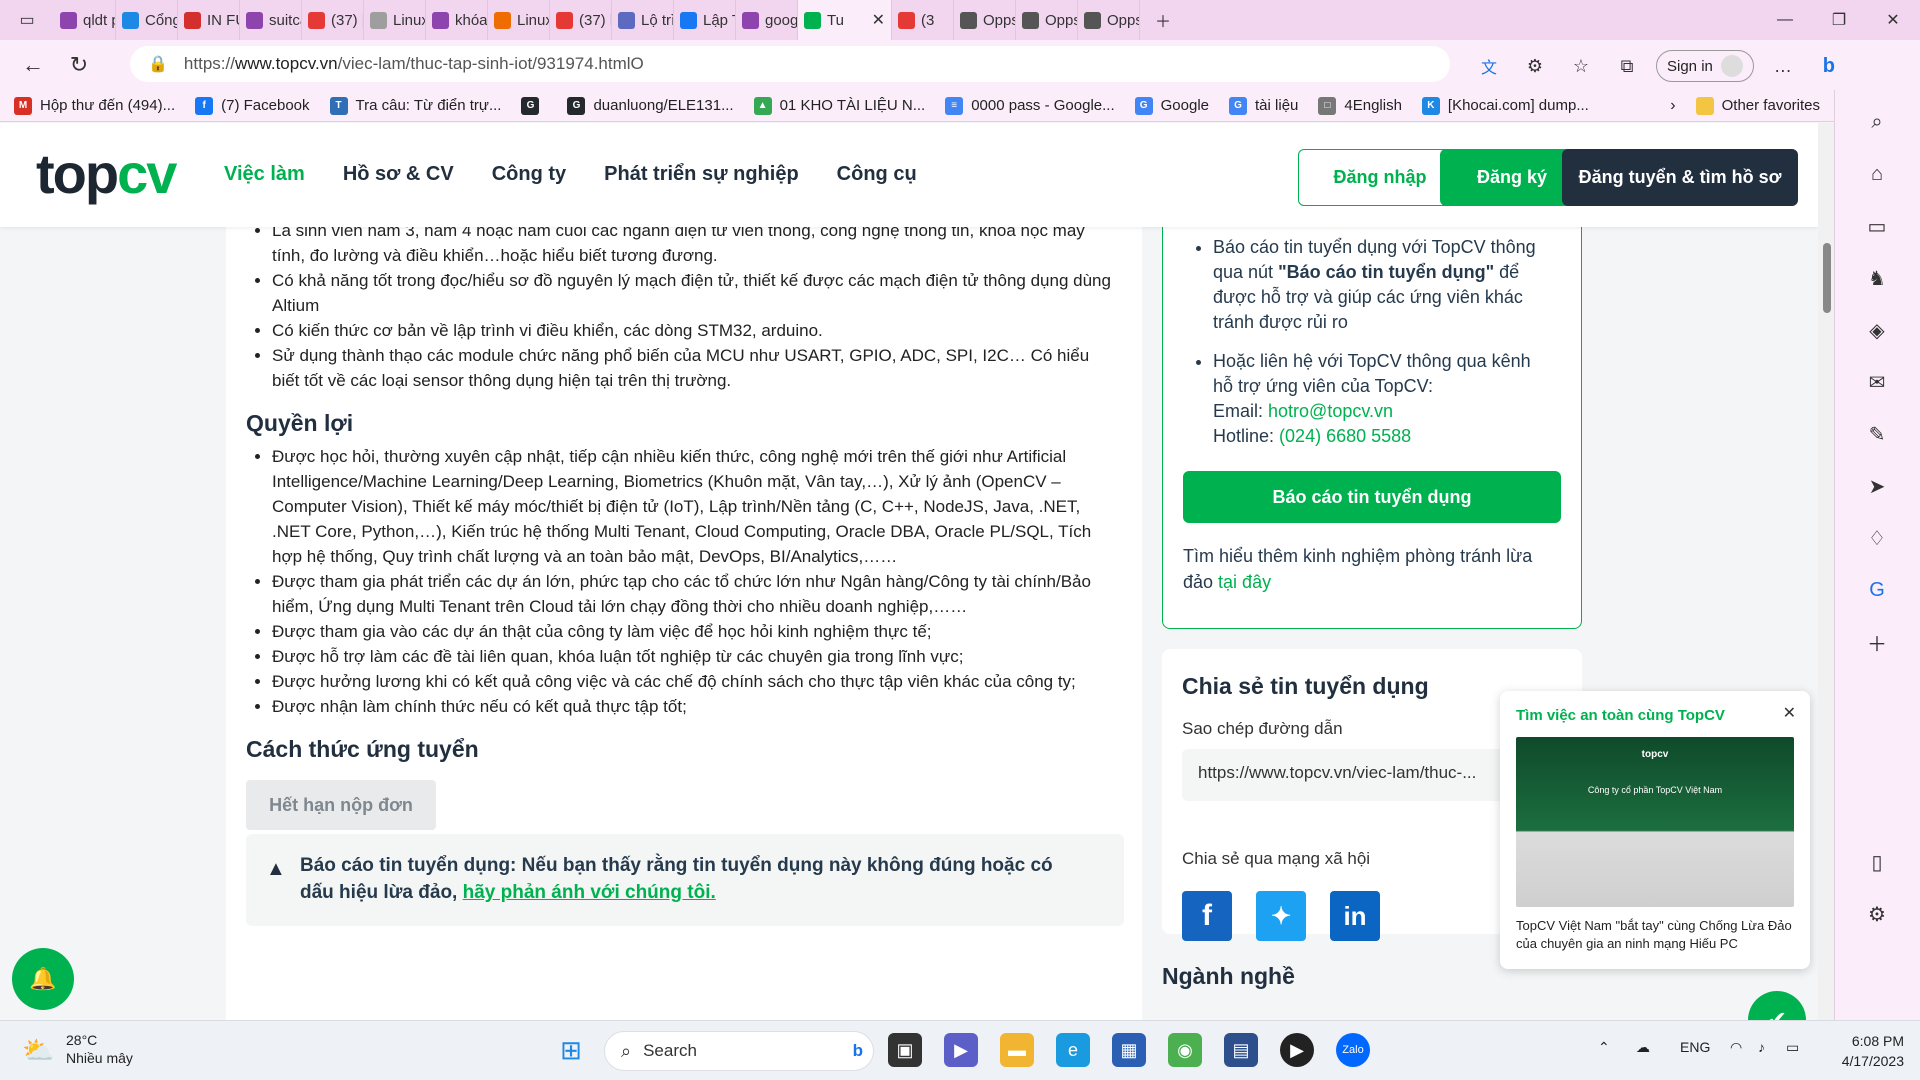  Describe the element at coordinates (1372, 497) in the screenshot. I see `report-job-button: Báo cáo tin tuyển dụng` at that location.